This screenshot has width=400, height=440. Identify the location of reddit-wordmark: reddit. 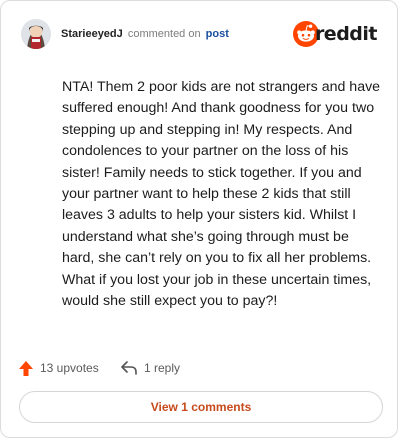
(346, 34).